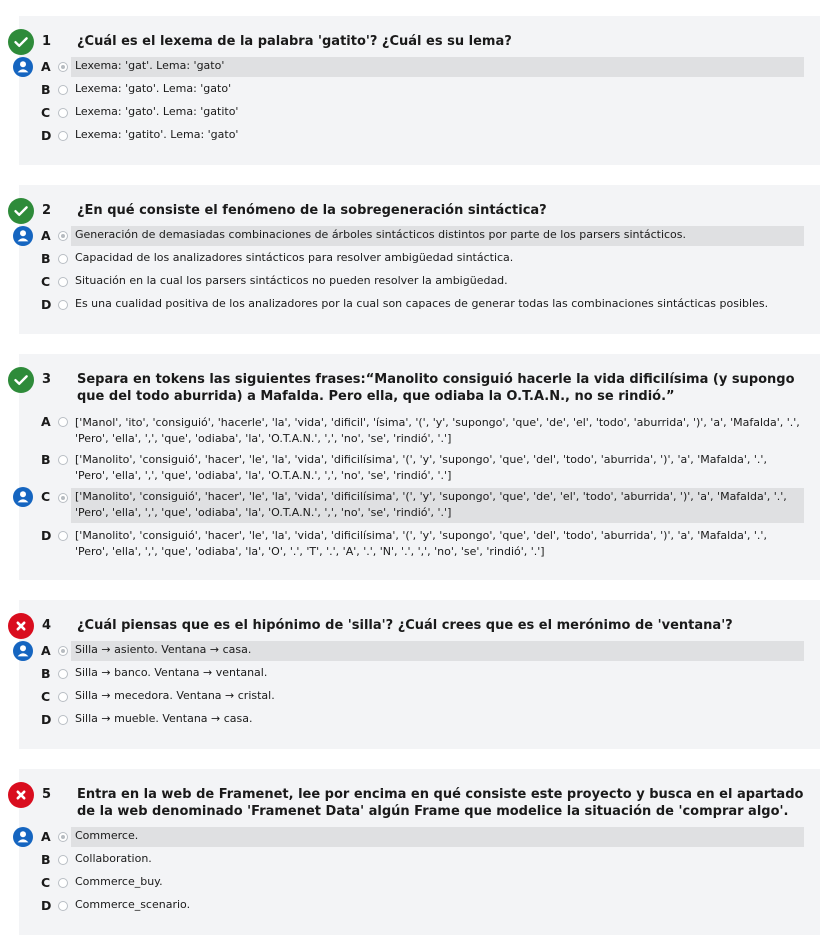  Describe the element at coordinates (437, 135) in the screenshot. I see `option-text: Lexema: 'gatito'. Lema: 'gato'` at that location.